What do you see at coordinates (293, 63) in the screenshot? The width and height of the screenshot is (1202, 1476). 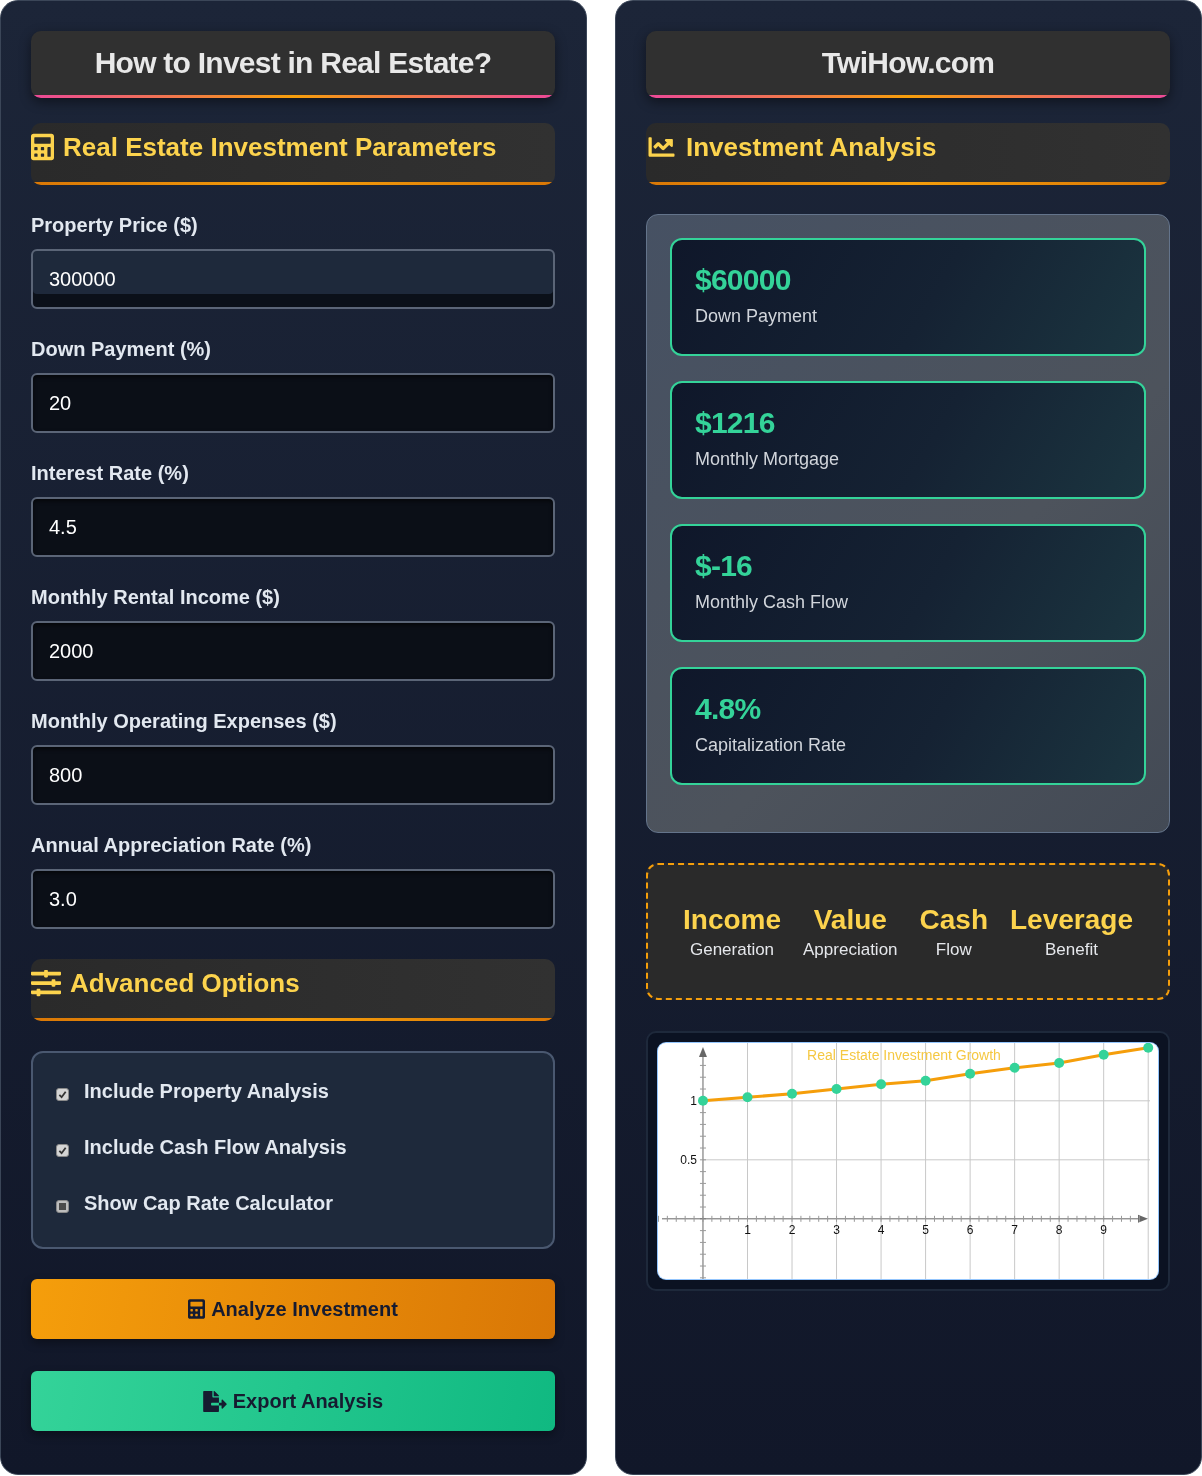 I see `page-title: How to Invest in Real Estate?` at bounding box center [293, 63].